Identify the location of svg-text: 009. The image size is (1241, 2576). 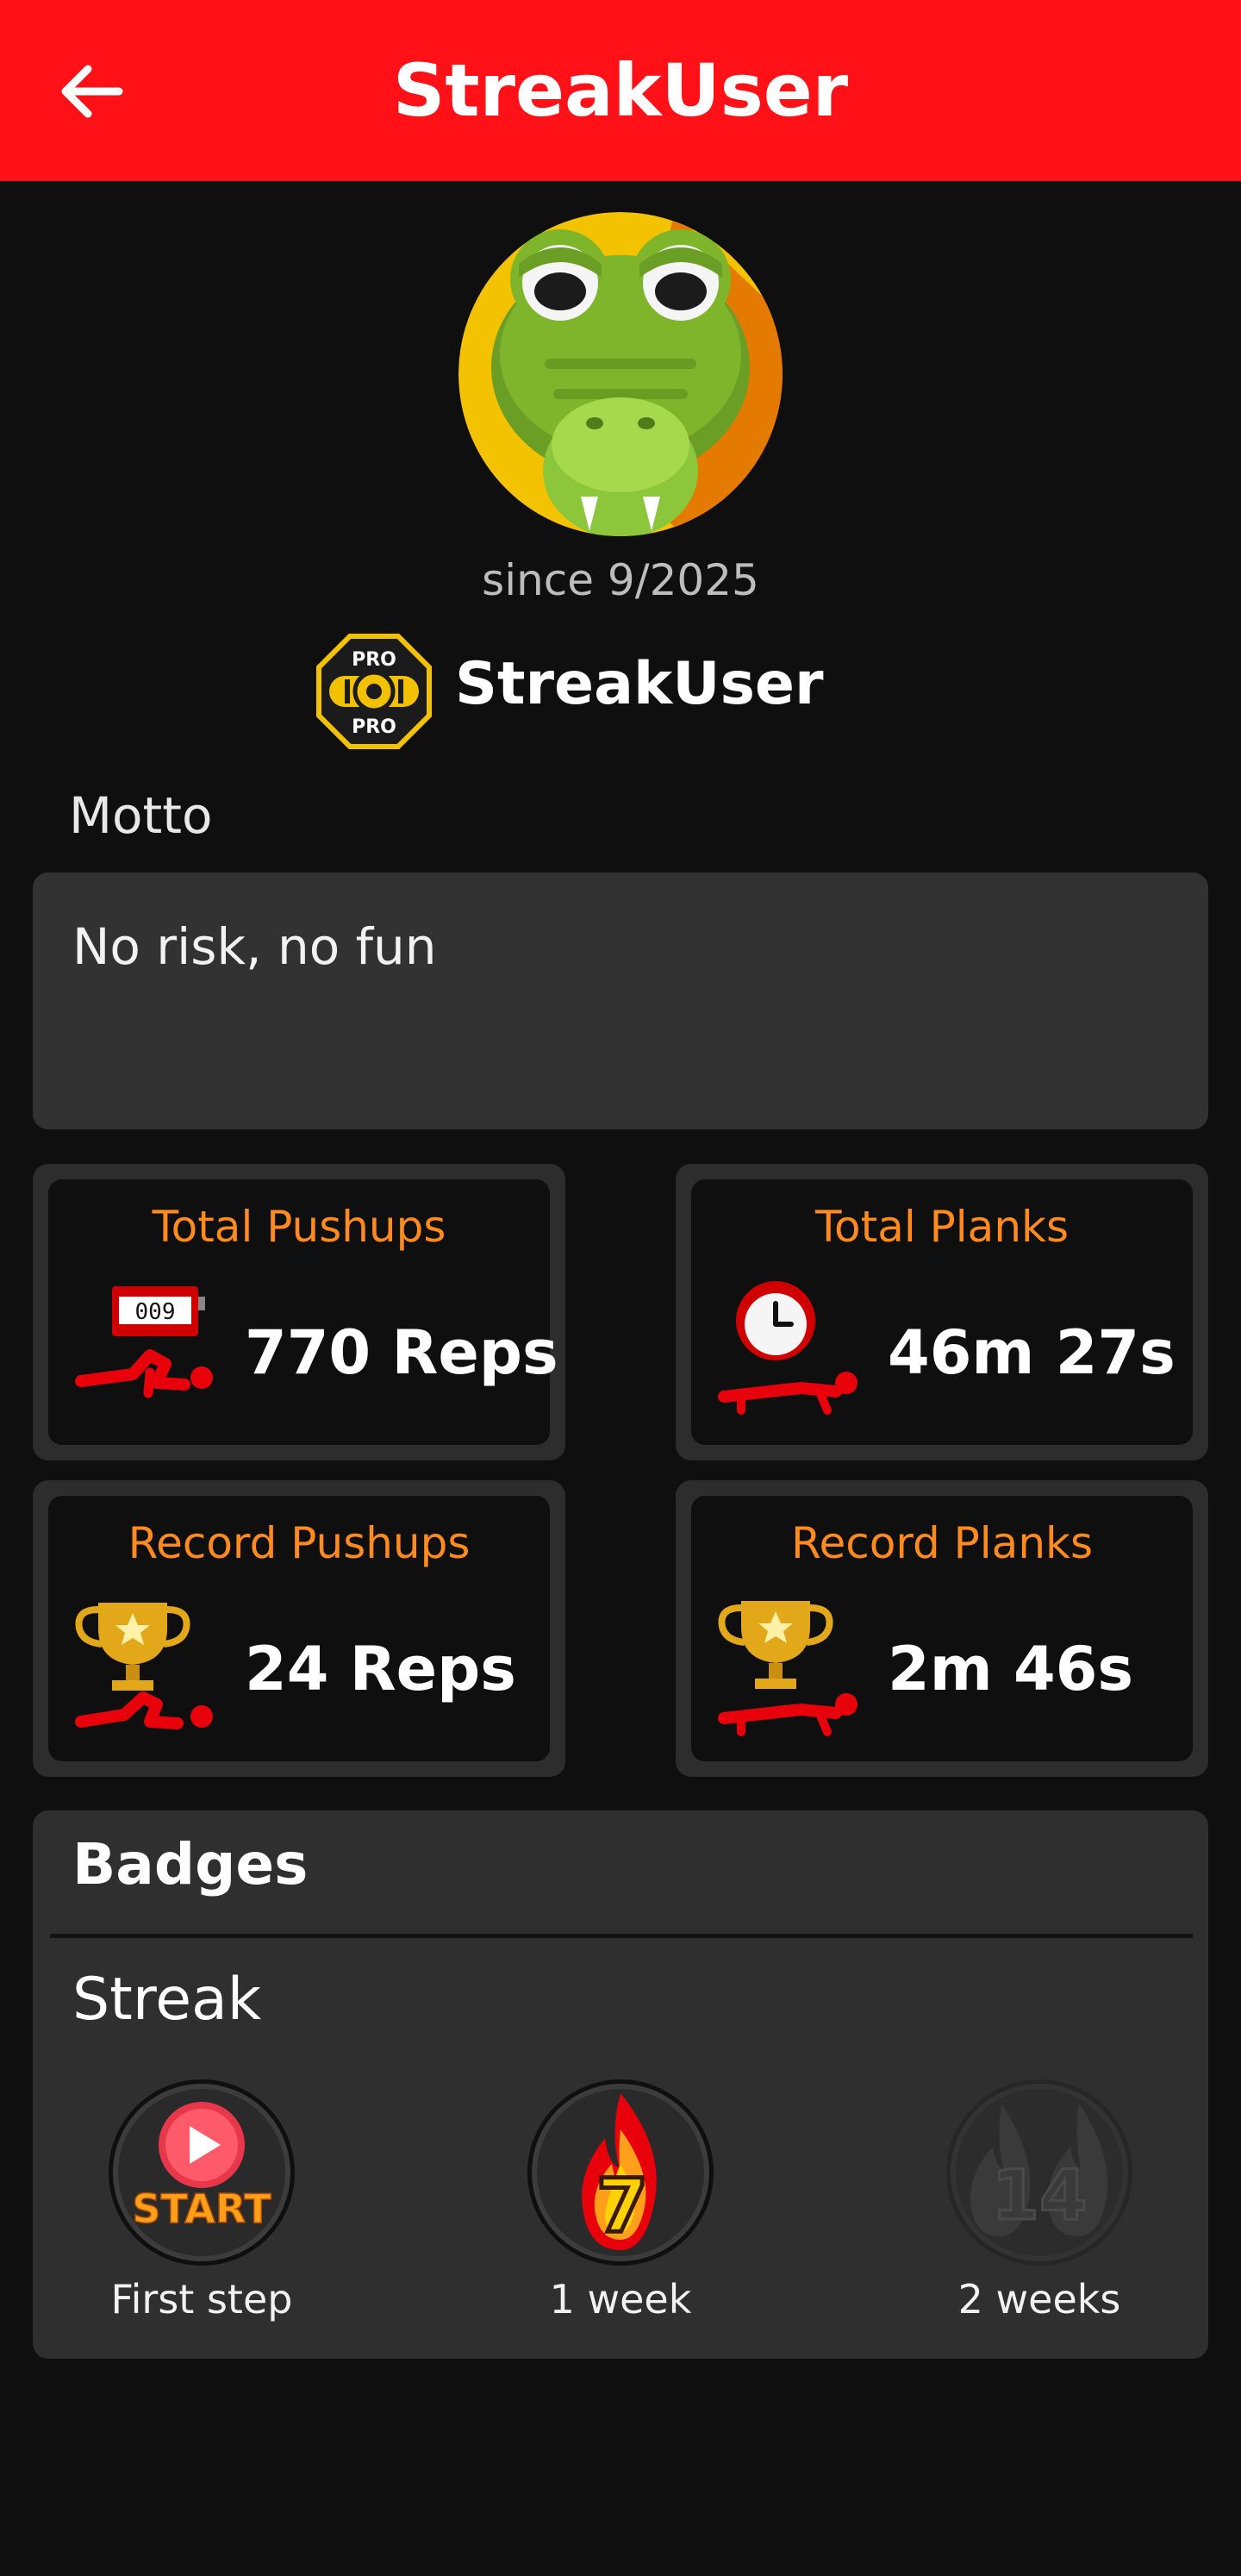
(155, 1312).